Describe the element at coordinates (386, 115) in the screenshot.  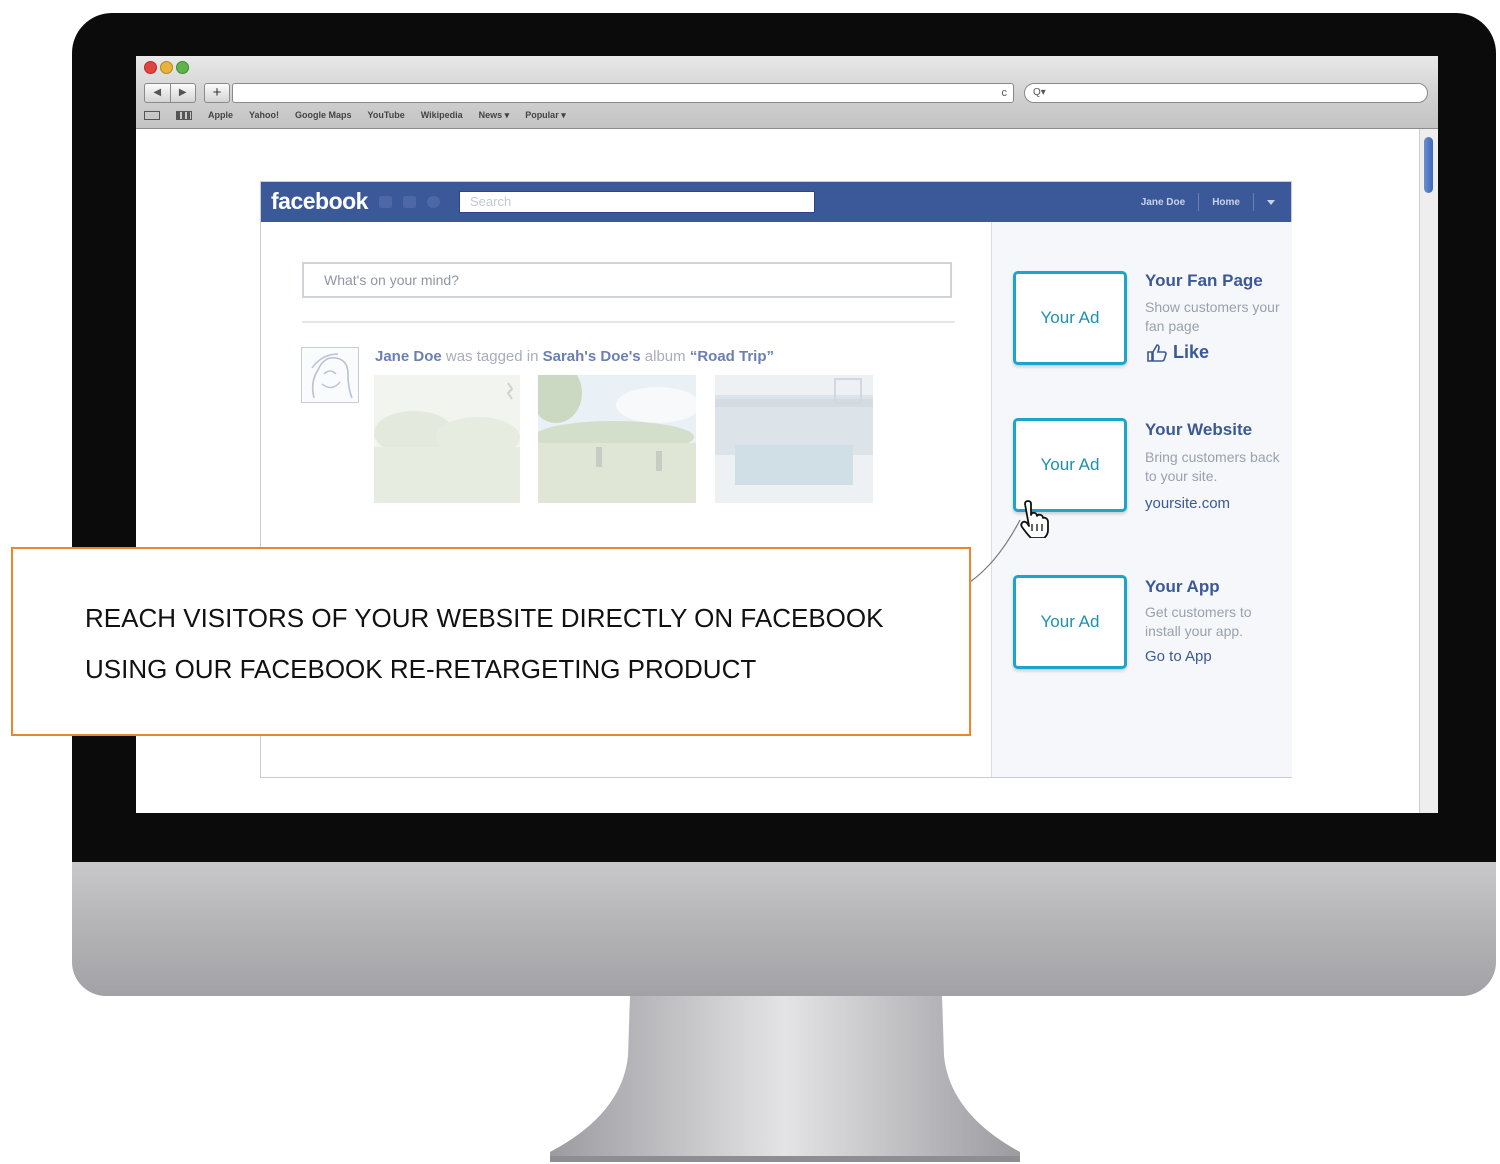
I see `bookmark-youtube: YouTube` at that location.